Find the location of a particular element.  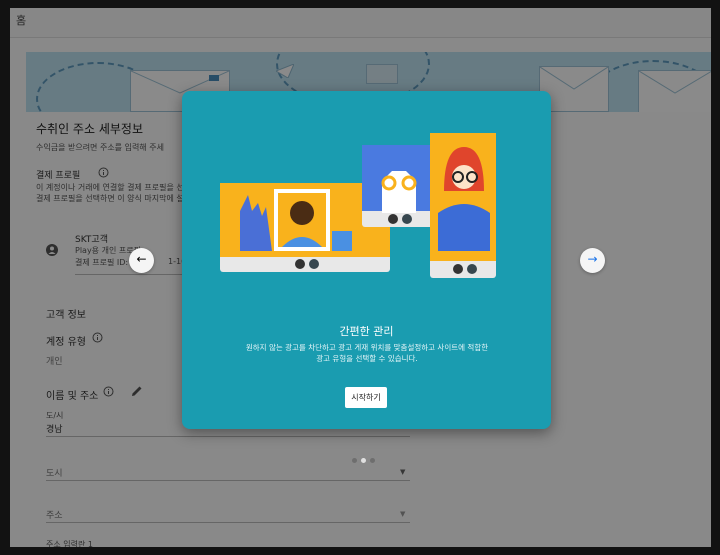

previous-button: ← is located at coordinates (141, 260).